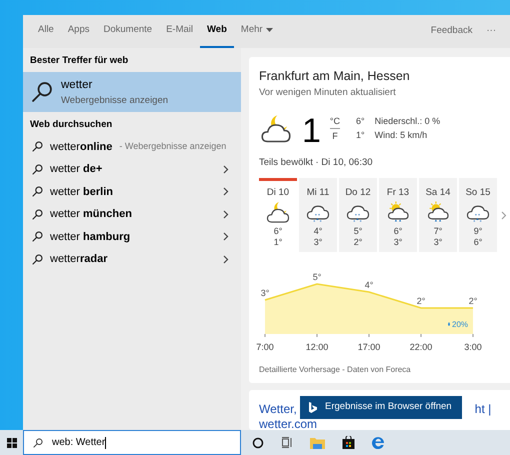  What do you see at coordinates (483, 409) in the screenshot?
I see `result-link: ht |` at bounding box center [483, 409].